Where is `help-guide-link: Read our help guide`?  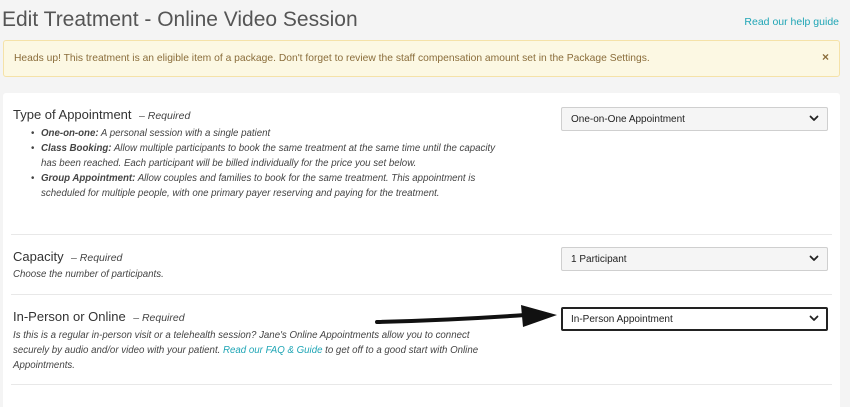
help-guide-link: Read our help guide is located at coordinates (791, 22).